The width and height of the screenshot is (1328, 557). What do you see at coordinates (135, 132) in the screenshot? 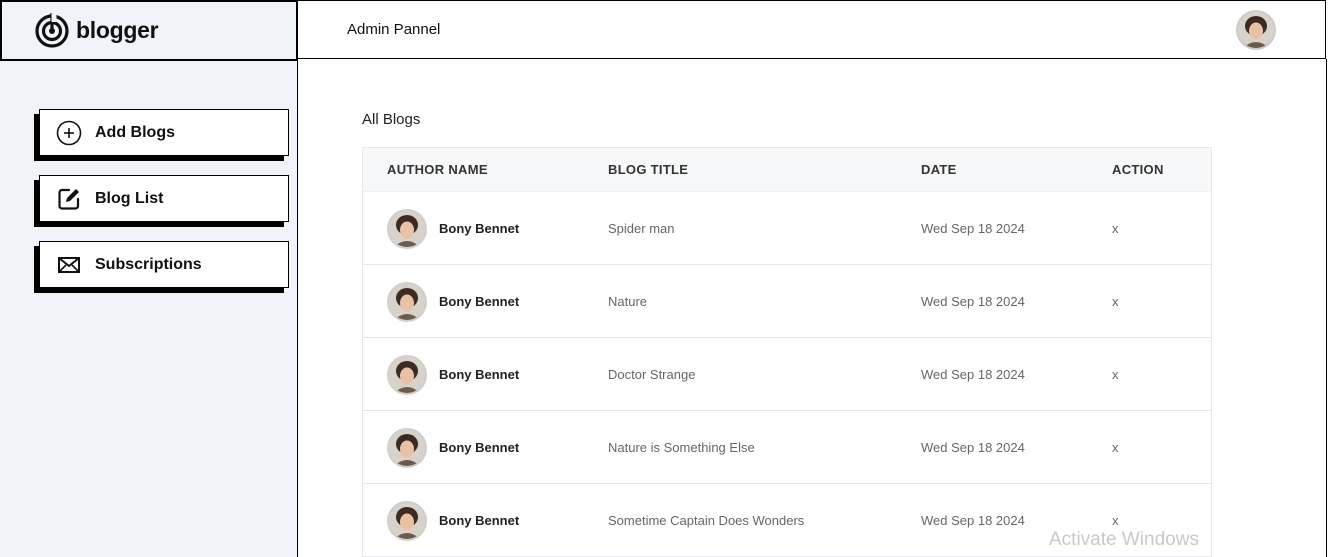
I see `sidebar-item-label: Add Blogs` at bounding box center [135, 132].